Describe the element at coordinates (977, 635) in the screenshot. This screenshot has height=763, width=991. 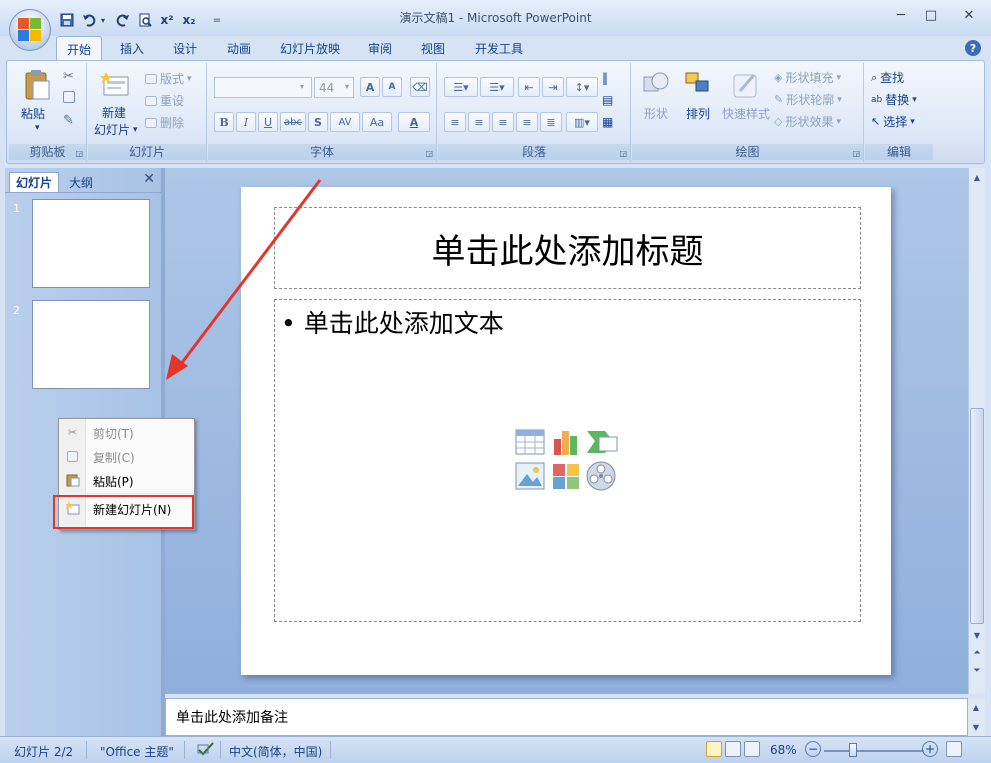
I see `scroll-down-icon: ▼` at that location.